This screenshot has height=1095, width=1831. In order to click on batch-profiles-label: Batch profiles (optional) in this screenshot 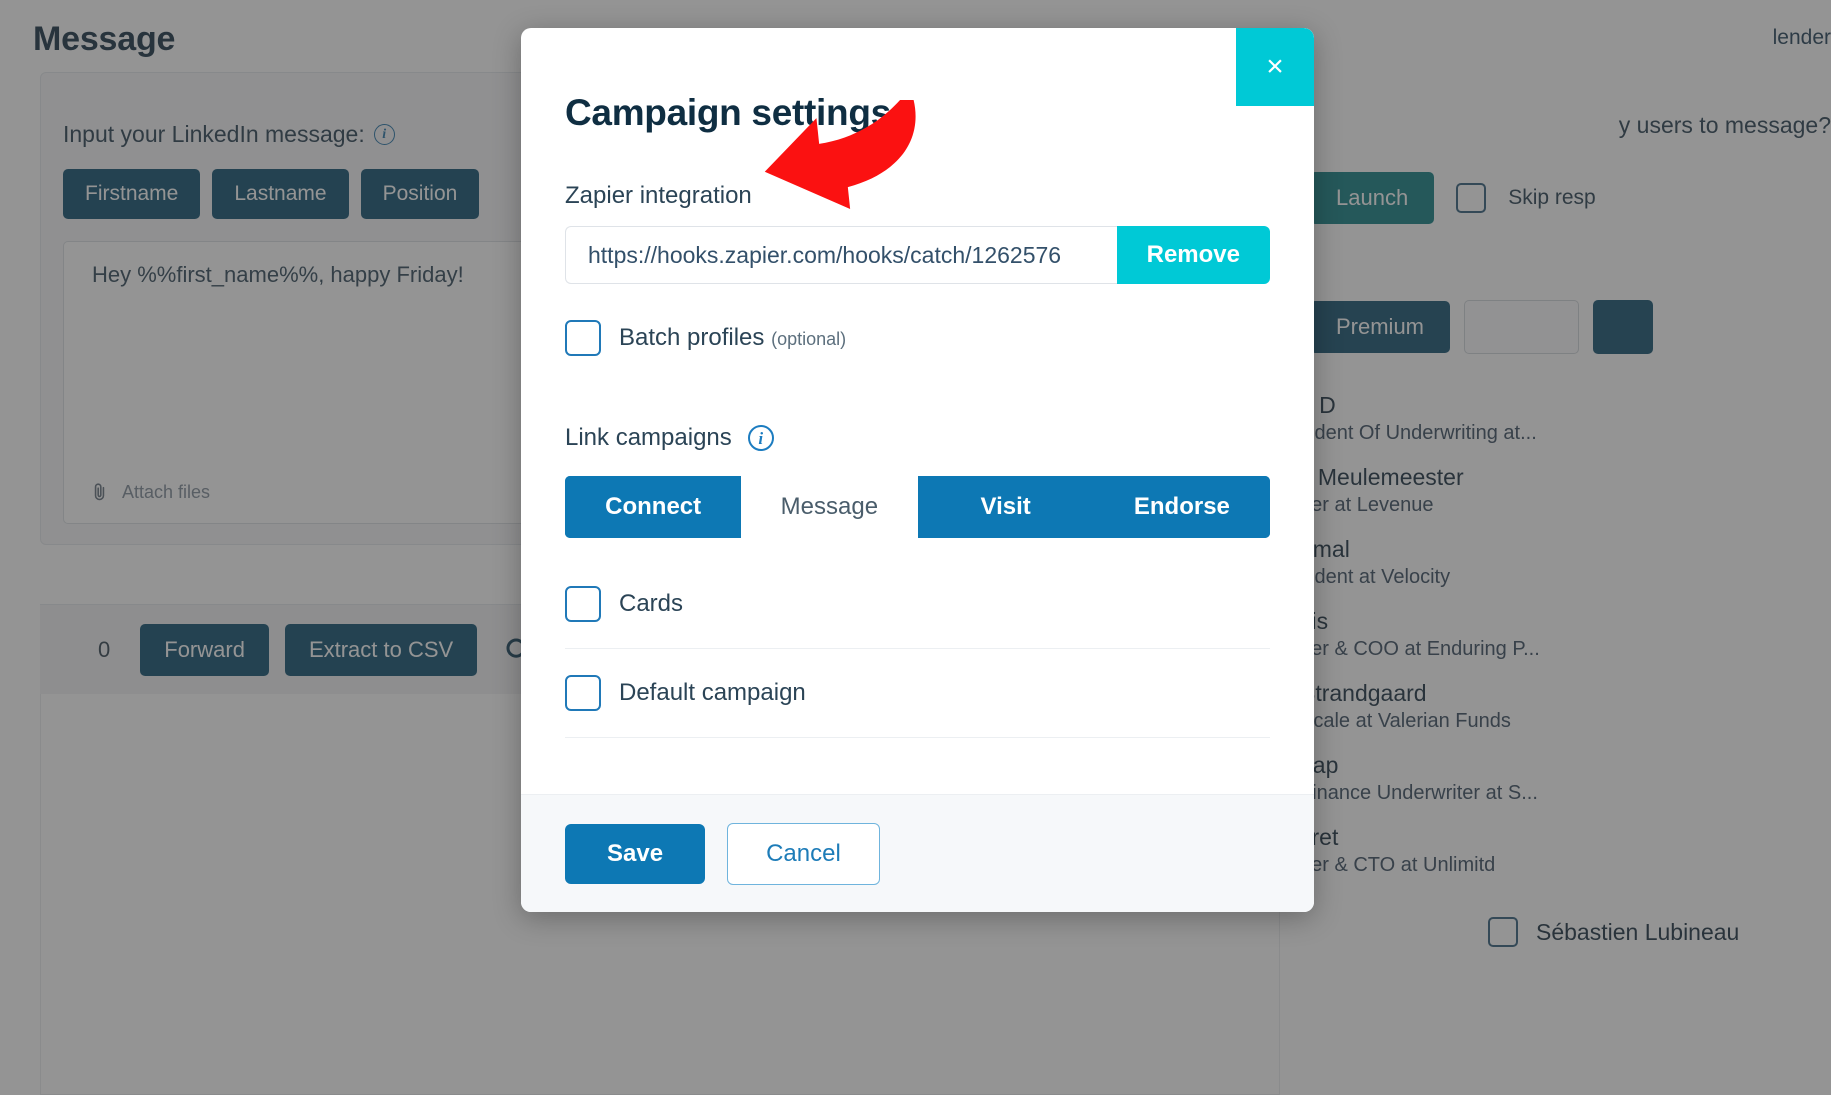, I will do `click(732, 338)`.